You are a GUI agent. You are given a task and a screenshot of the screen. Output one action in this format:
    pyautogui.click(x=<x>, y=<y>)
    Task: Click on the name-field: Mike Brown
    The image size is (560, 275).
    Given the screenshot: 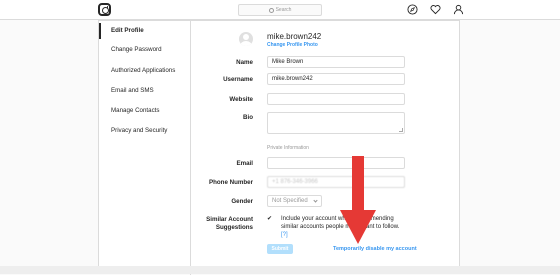 What is the action you would take?
    pyautogui.click(x=336, y=62)
    